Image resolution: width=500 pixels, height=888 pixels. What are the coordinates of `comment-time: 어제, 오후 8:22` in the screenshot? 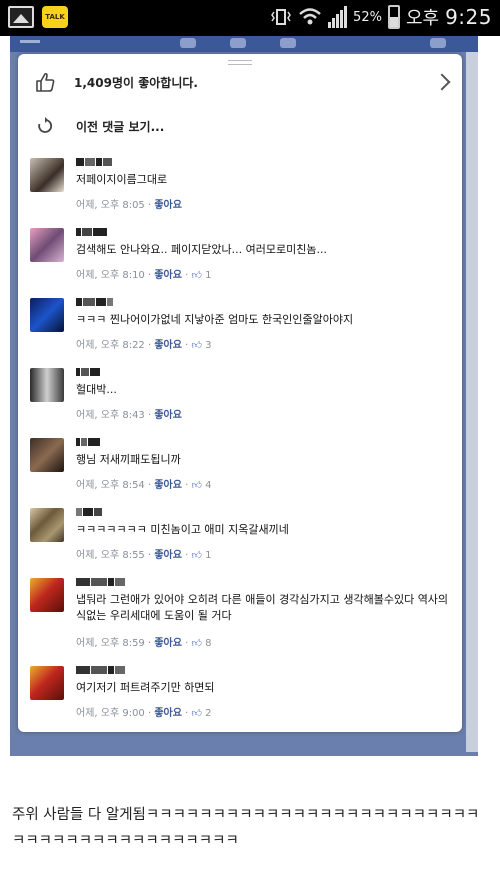 It's located at (110, 345).